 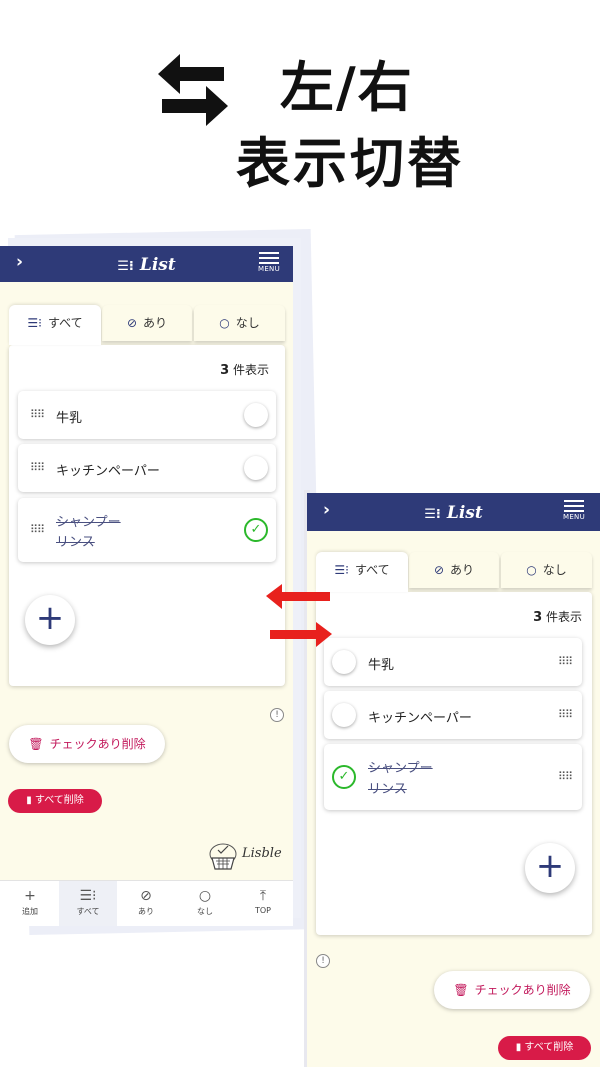 What do you see at coordinates (205, 911) in the screenshot?
I see `nav-label: なし` at bounding box center [205, 911].